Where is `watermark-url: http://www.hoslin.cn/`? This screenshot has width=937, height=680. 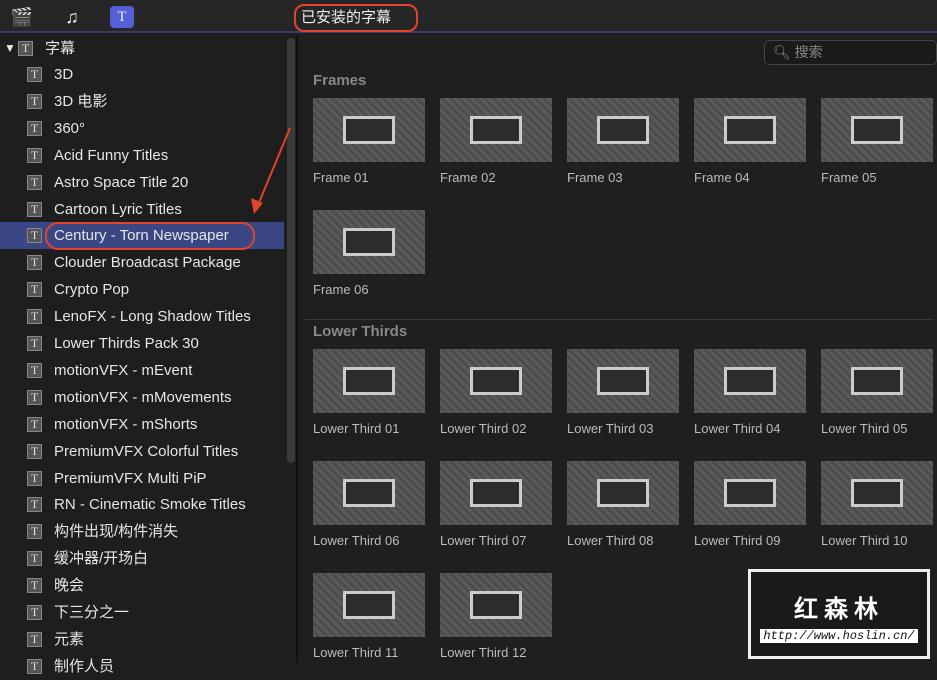 watermark-url: http://www.hoslin.cn/ is located at coordinates (839, 636).